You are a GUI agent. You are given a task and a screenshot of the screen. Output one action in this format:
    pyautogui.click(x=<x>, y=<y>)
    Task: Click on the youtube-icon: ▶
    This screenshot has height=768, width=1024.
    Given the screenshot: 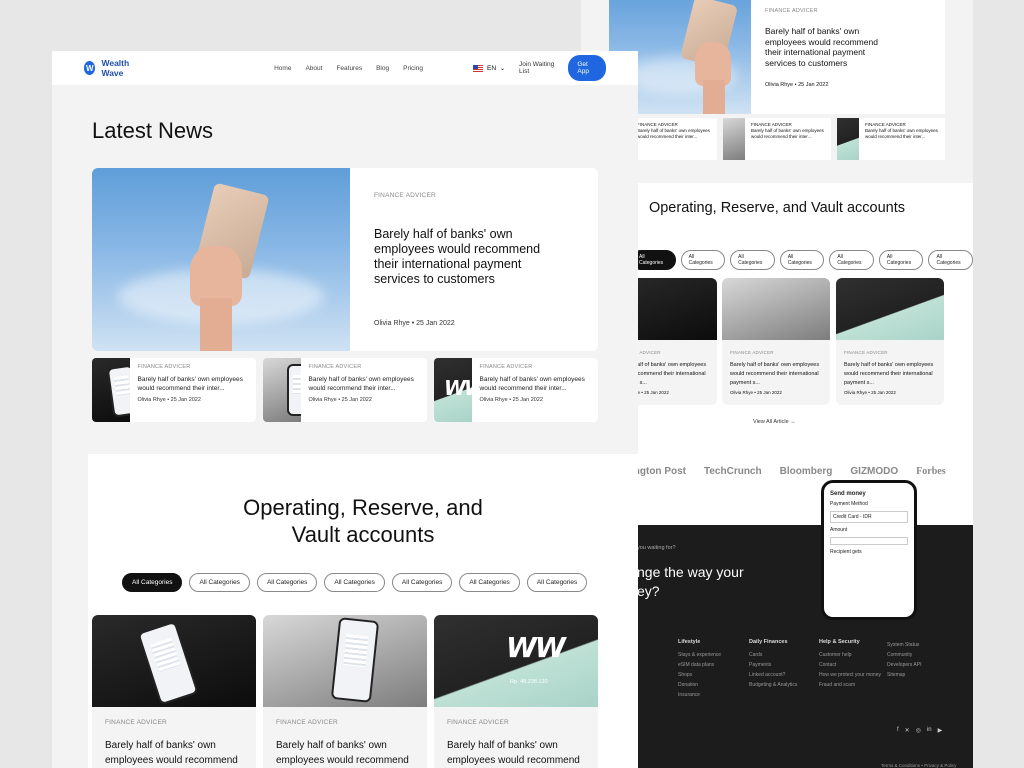 What is the action you would take?
    pyautogui.click(x=940, y=730)
    